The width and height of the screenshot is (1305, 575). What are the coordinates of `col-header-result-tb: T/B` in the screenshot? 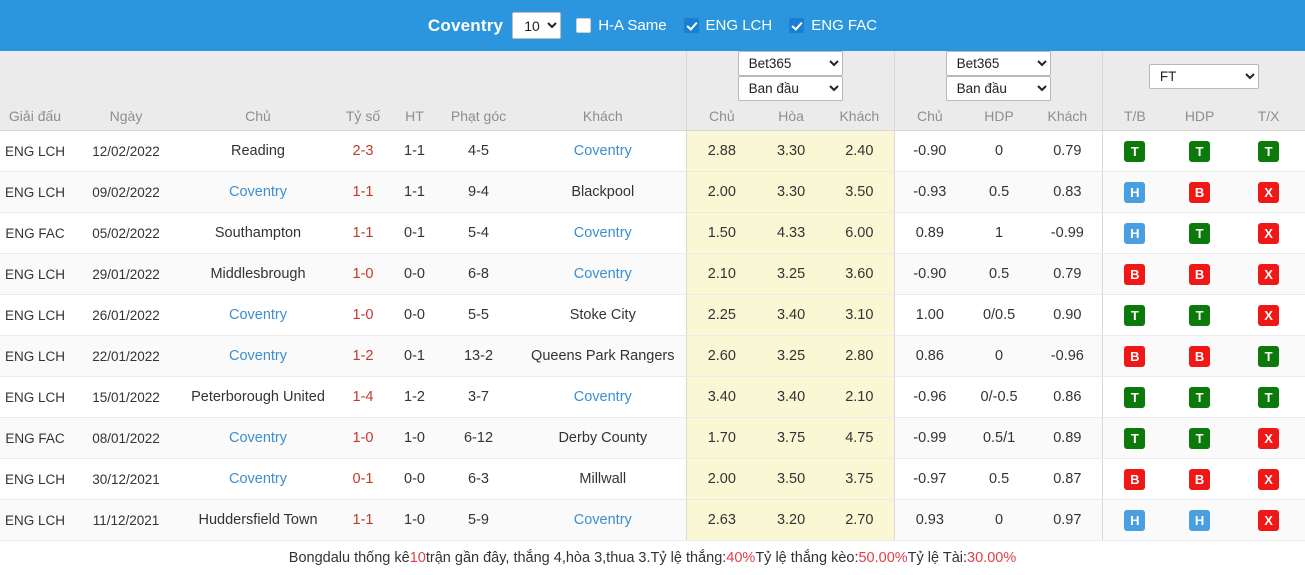 It's located at (1134, 116).